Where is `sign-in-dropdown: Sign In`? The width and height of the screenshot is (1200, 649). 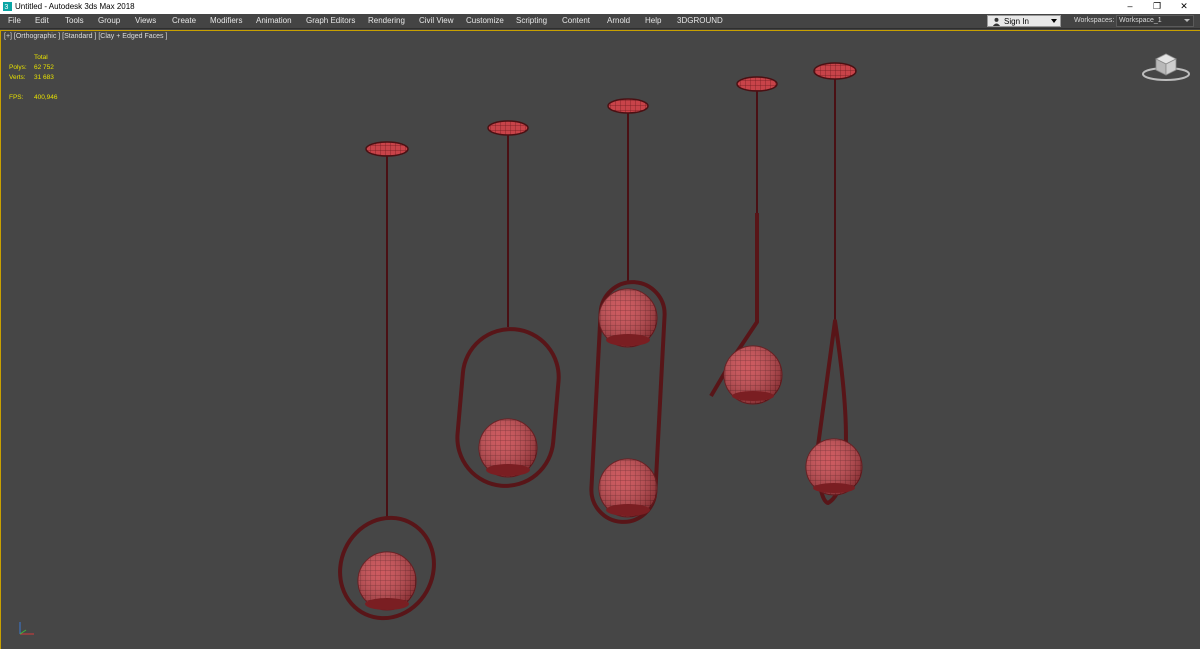 sign-in-dropdown: Sign In is located at coordinates (1024, 21).